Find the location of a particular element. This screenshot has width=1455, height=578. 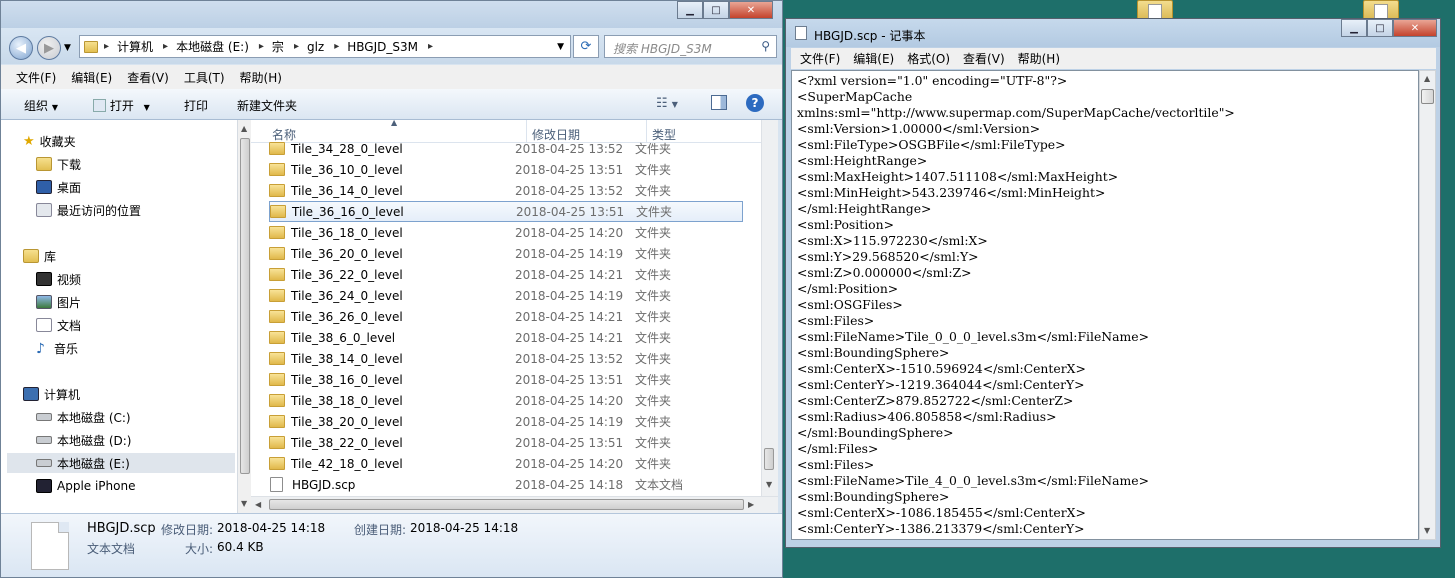

search-icon: ⚲ is located at coordinates (765, 46).